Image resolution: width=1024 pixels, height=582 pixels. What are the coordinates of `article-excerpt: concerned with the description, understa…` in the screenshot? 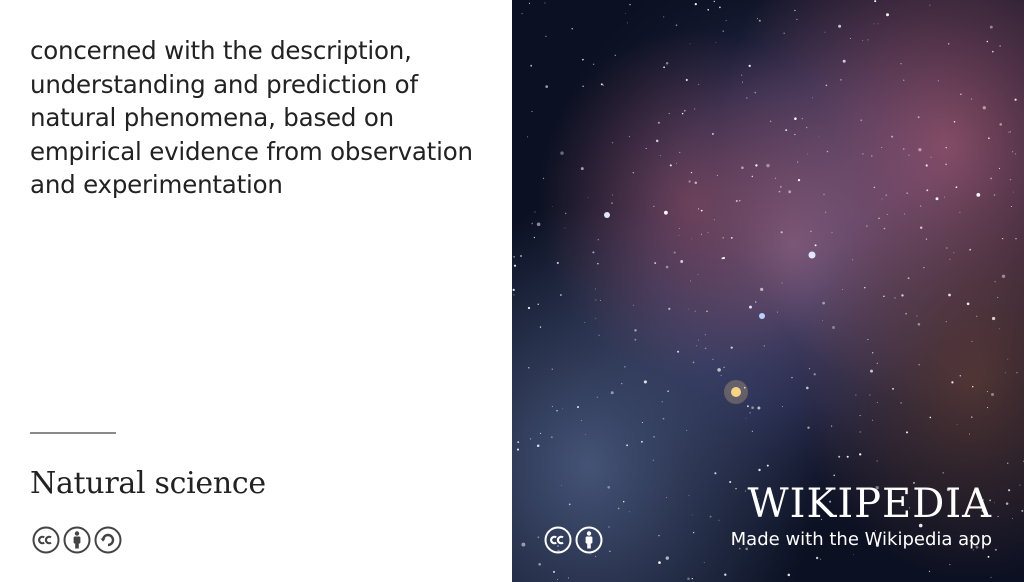 It's located at (251, 117).